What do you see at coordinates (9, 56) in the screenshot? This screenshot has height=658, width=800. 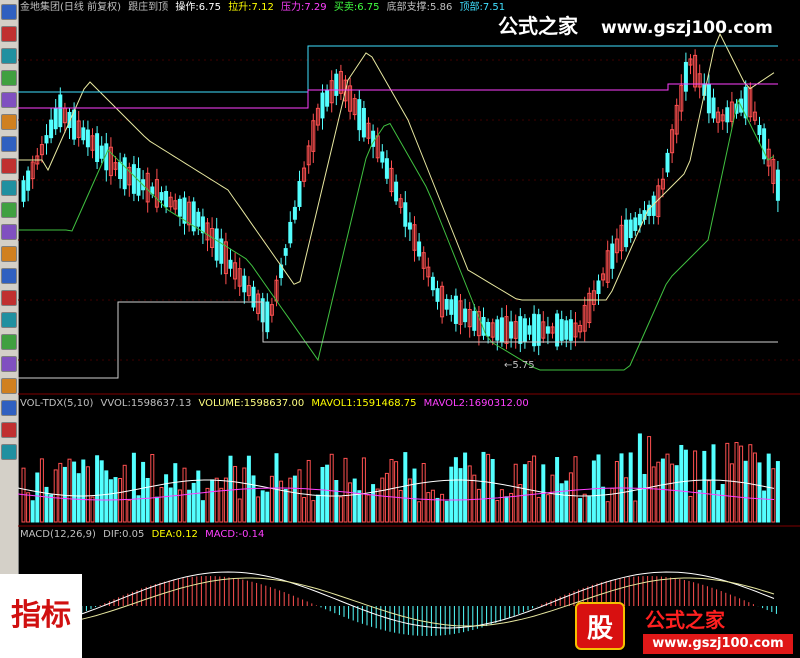 I see `kline-icon` at bounding box center [9, 56].